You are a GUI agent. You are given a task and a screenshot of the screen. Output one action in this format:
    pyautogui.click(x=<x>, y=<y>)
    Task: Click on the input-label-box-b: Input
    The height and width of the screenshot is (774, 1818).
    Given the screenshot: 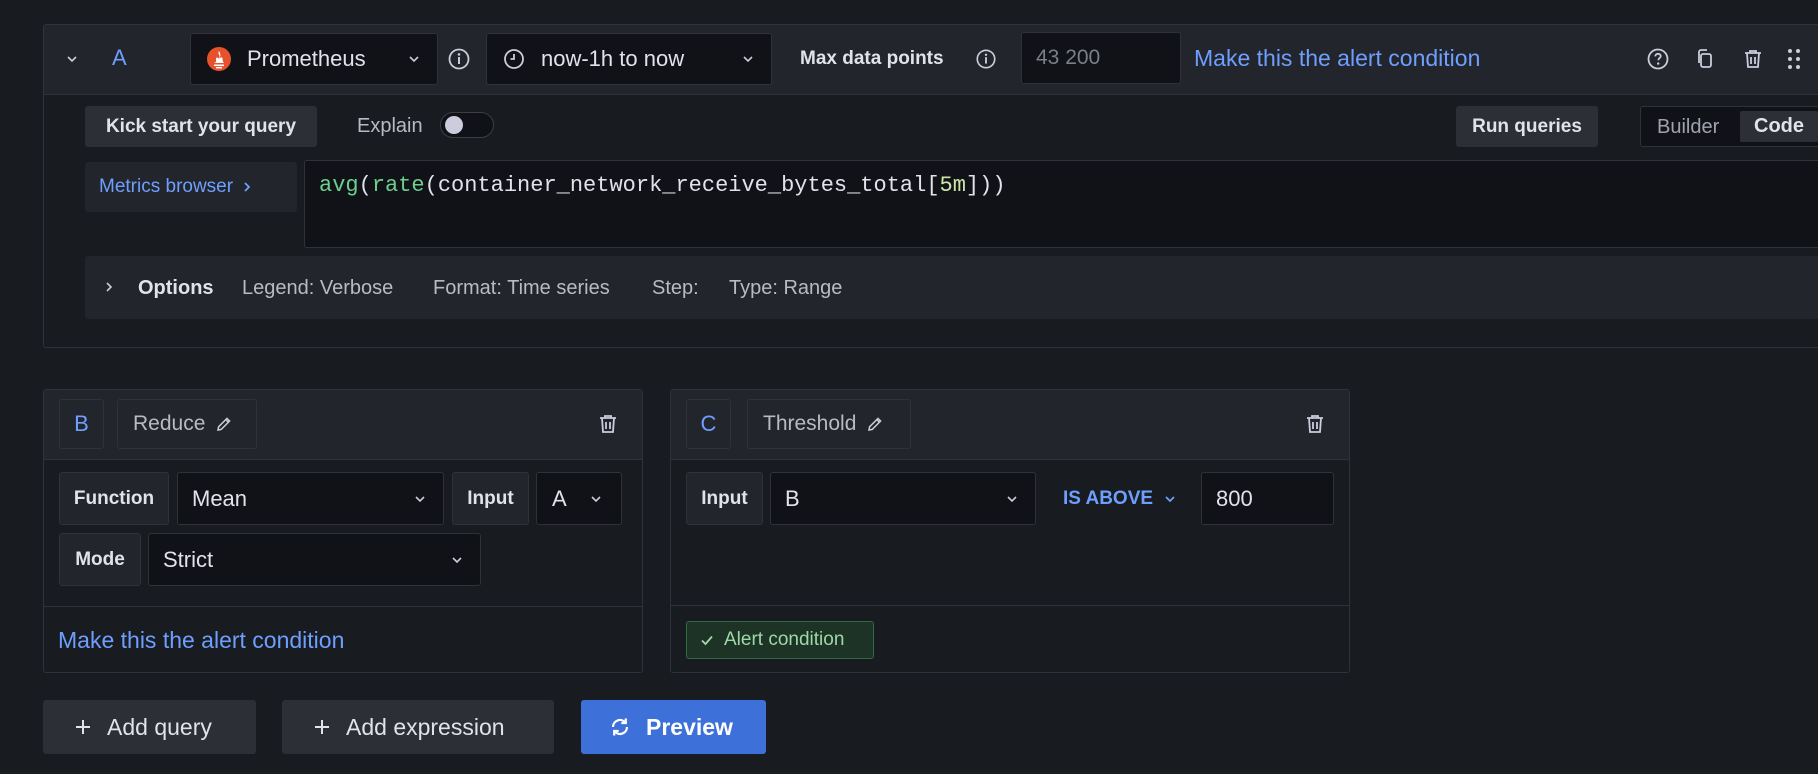 What is the action you would take?
    pyautogui.click(x=490, y=498)
    